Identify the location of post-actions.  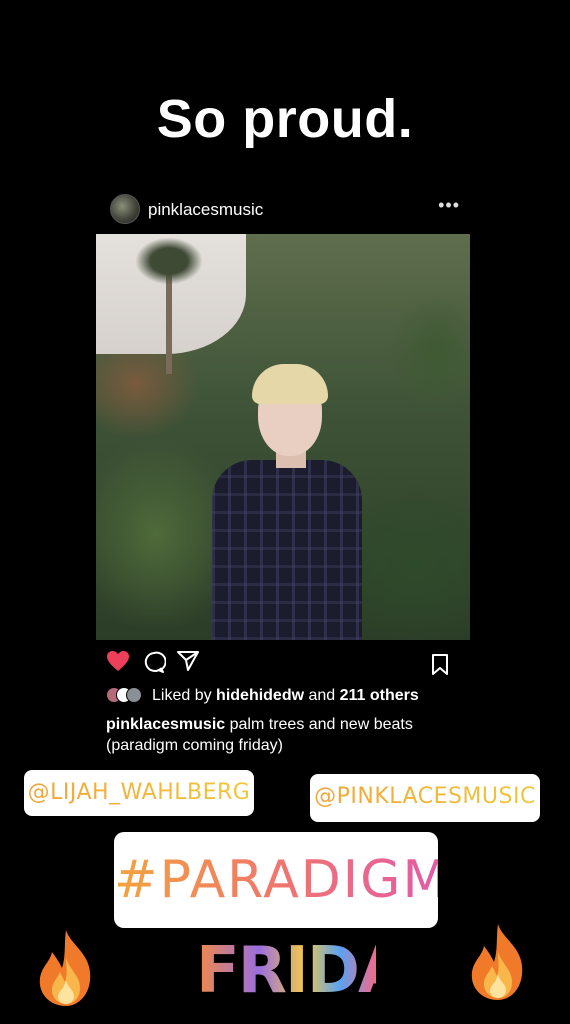
(281, 662).